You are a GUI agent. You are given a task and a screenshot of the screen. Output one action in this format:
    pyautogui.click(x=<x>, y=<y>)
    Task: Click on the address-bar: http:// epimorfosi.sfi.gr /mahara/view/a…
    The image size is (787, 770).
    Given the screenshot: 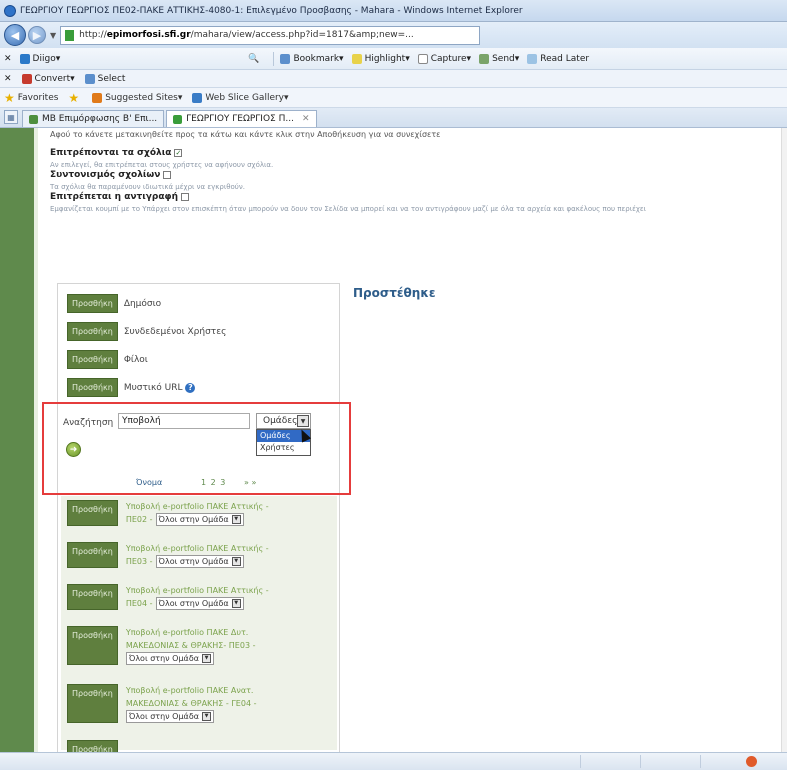 What is the action you would take?
    pyautogui.click(x=270, y=35)
    